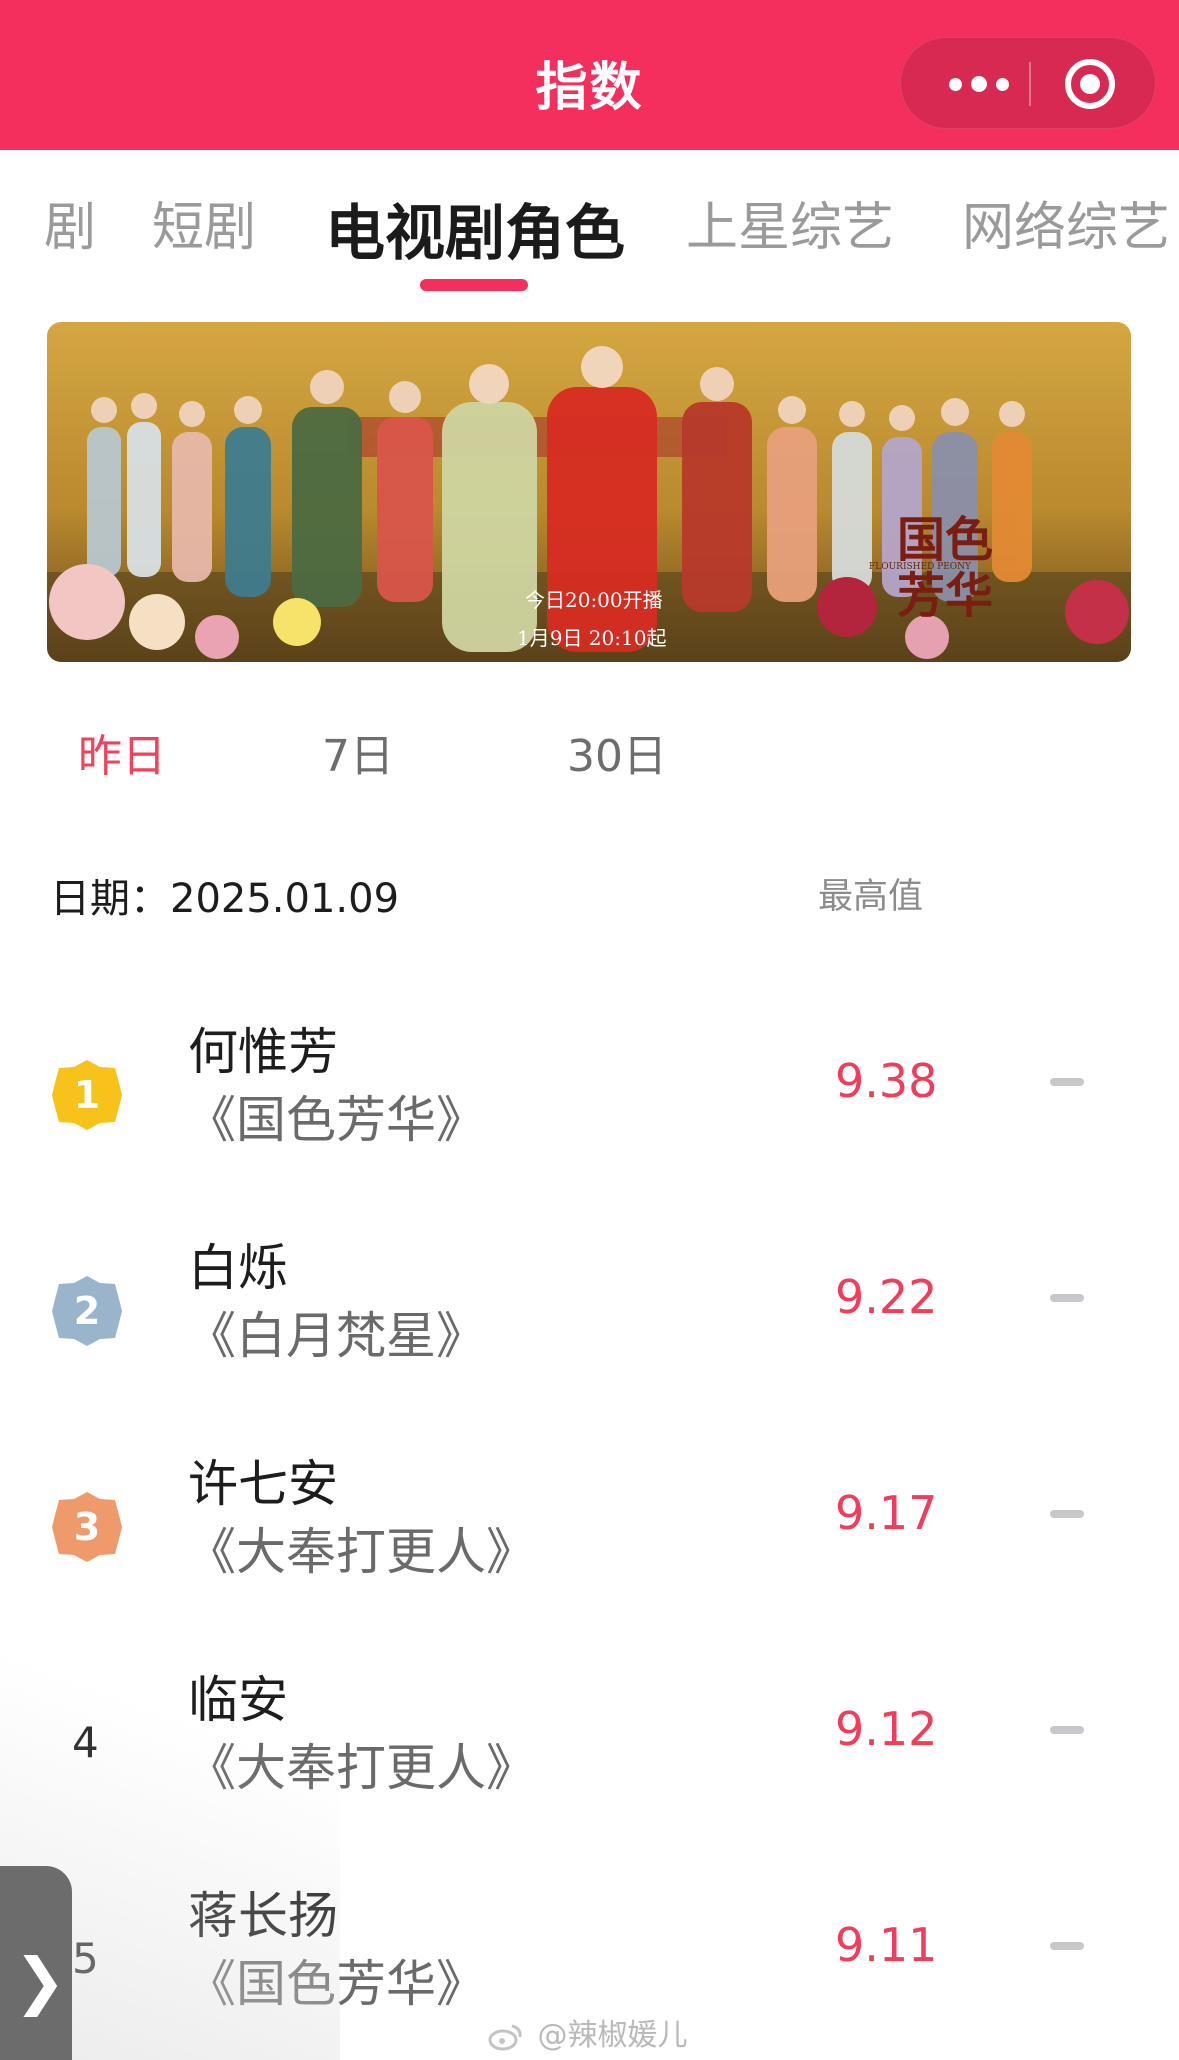 This screenshot has width=1179, height=2060. What do you see at coordinates (238, 1268) in the screenshot?
I see `character-name: 白烁` at bounding box center [238, 1268].